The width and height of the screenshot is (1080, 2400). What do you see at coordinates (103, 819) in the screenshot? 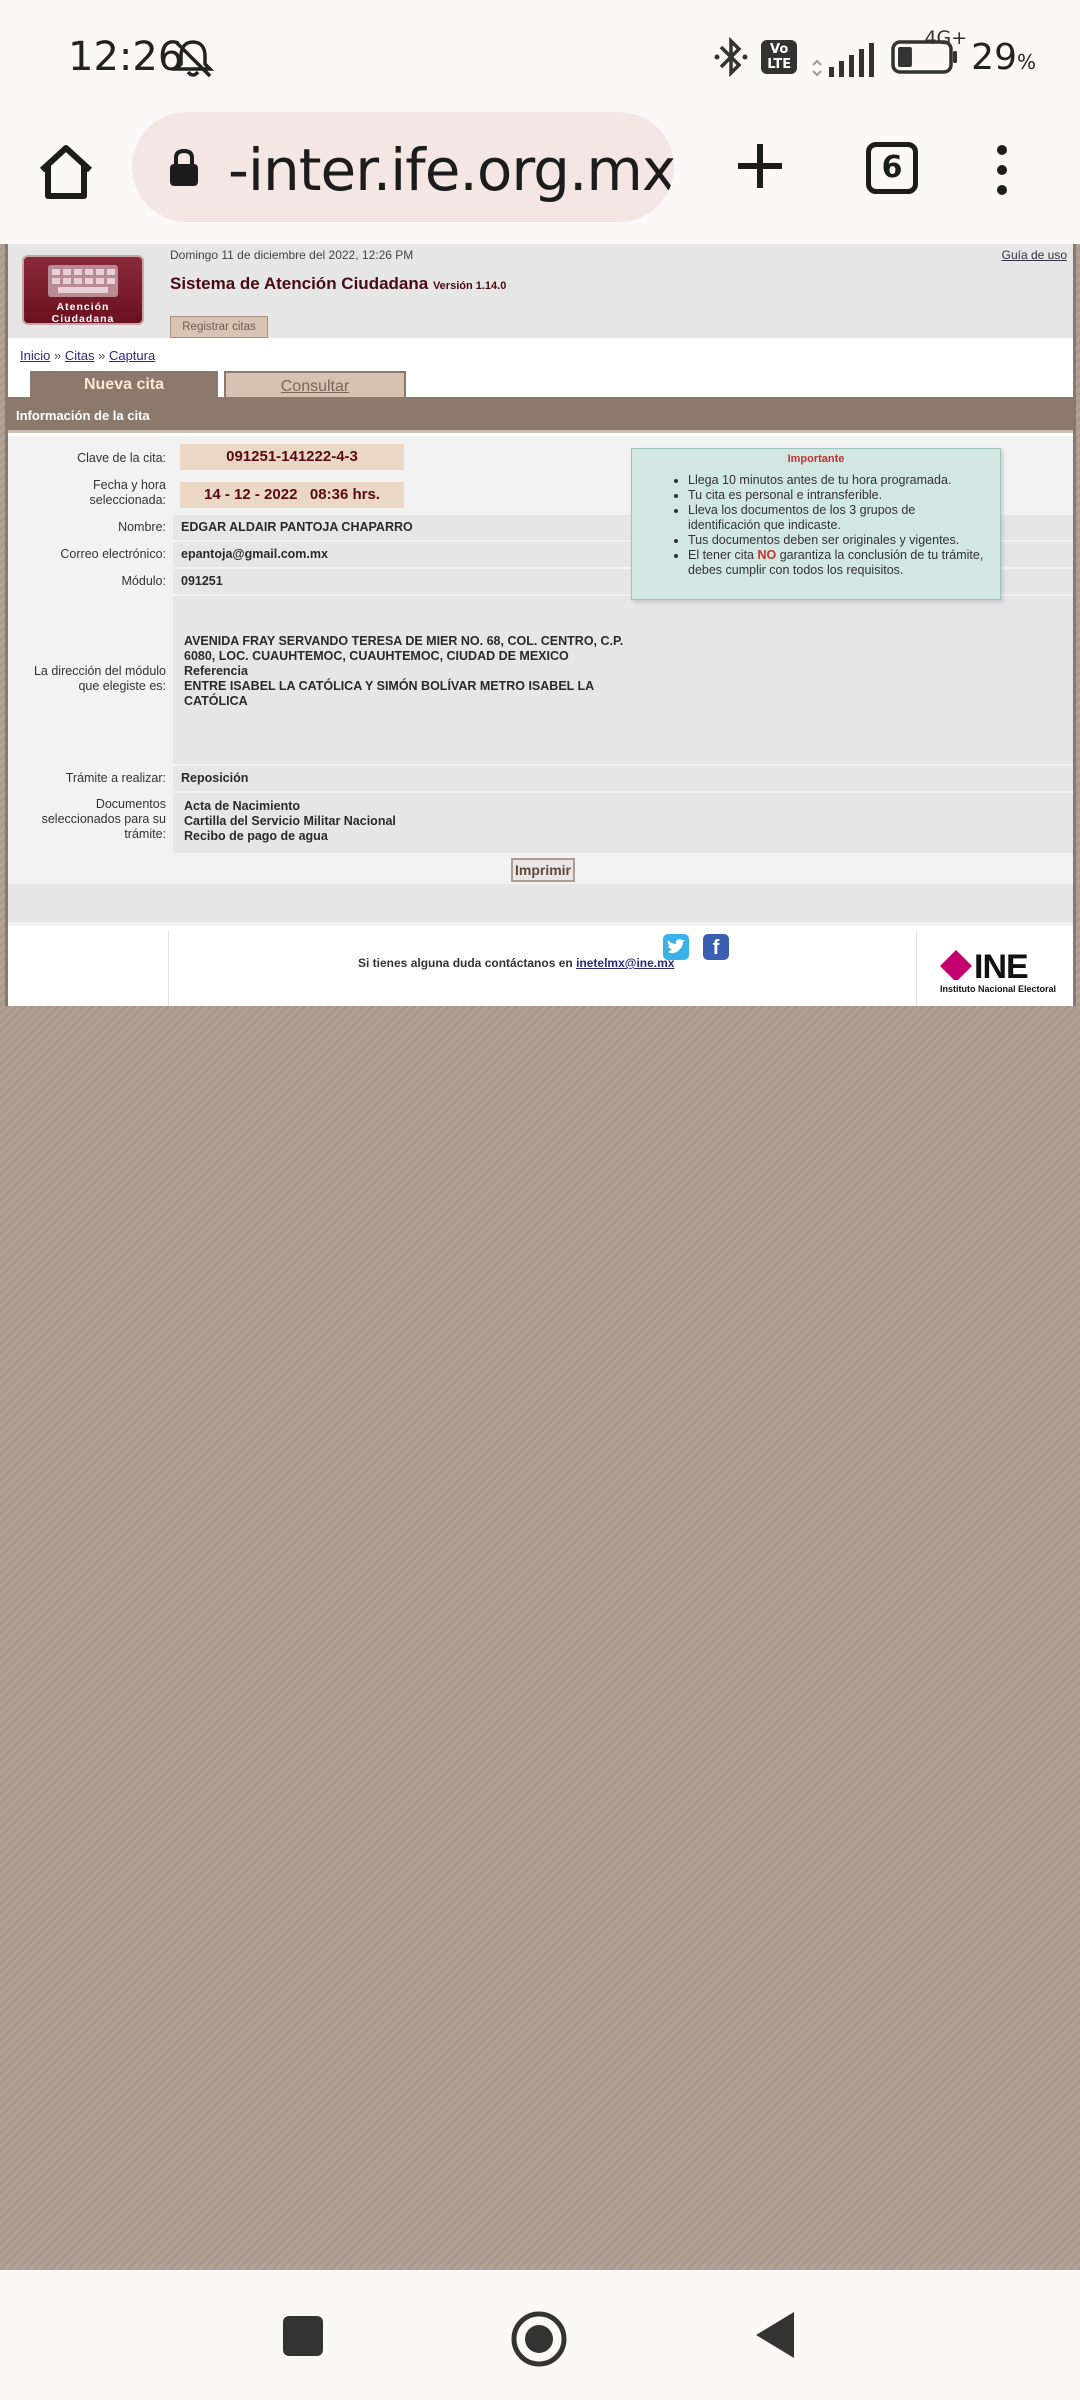
I see `docs-label-2: seleccionados para su` at bounding box center [103, 819].